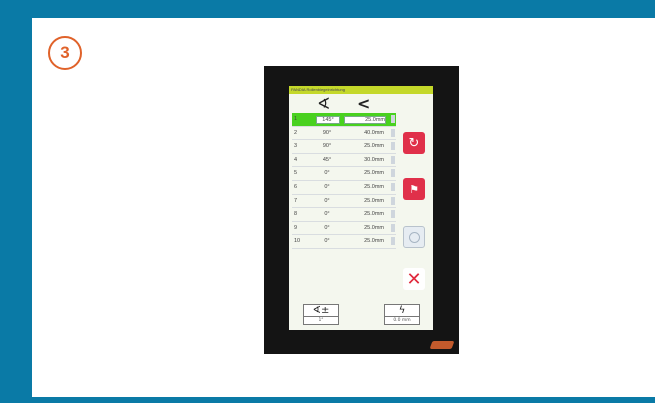 This screenshot has width=655, height=403. What do you see at coordinates (402, 310) in the screenshot?
I see `bend-tool-icon: ϟ` at bounding box center [402, 310].